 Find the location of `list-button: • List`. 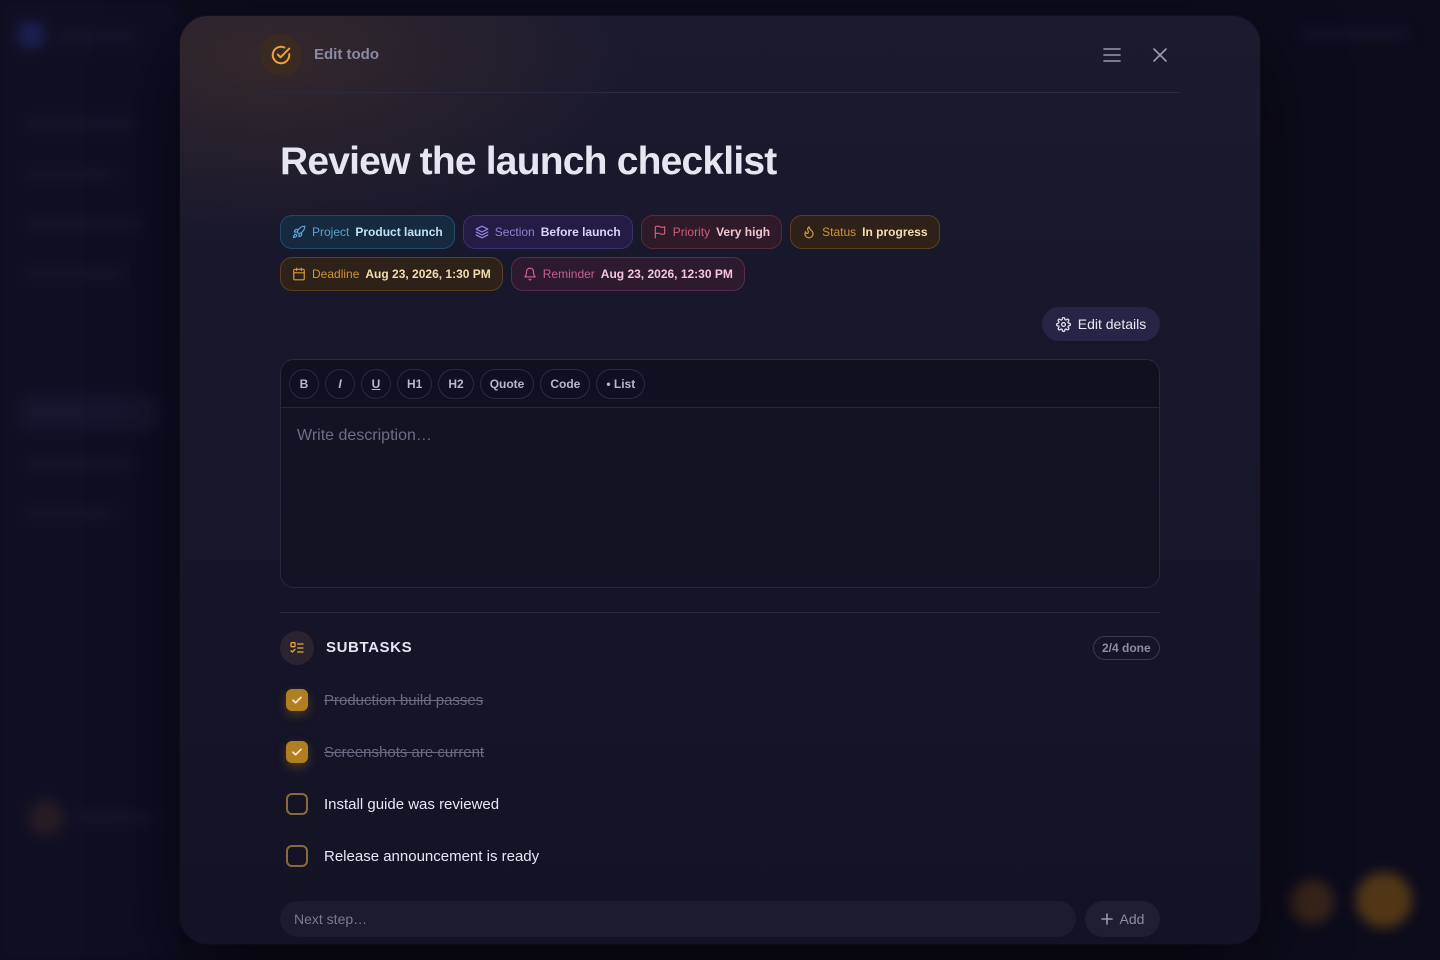

list-button: • List is located at coordinates (621, 383).